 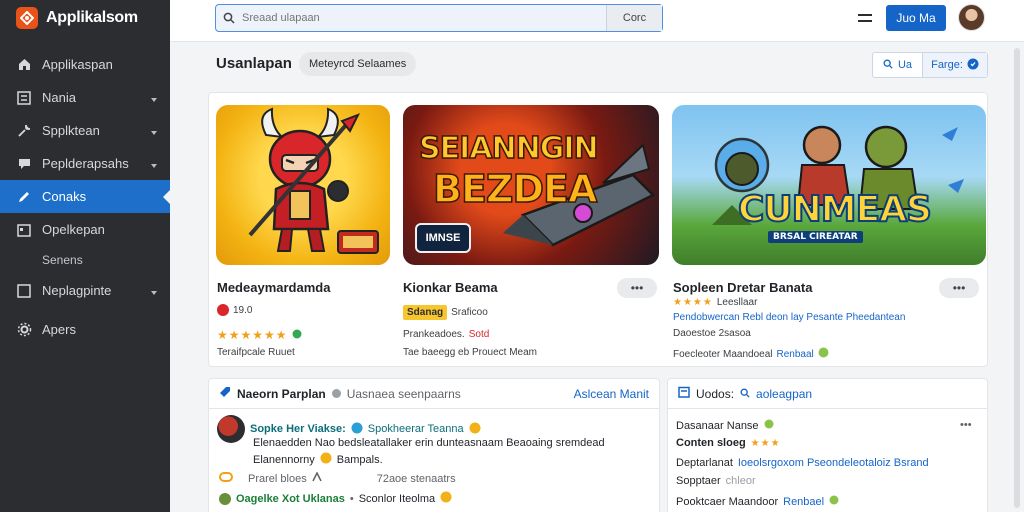 What do you see at coordinates (834, 501) in the screenshot?
I see `leaf-icon` at bounding box center [834, 501].